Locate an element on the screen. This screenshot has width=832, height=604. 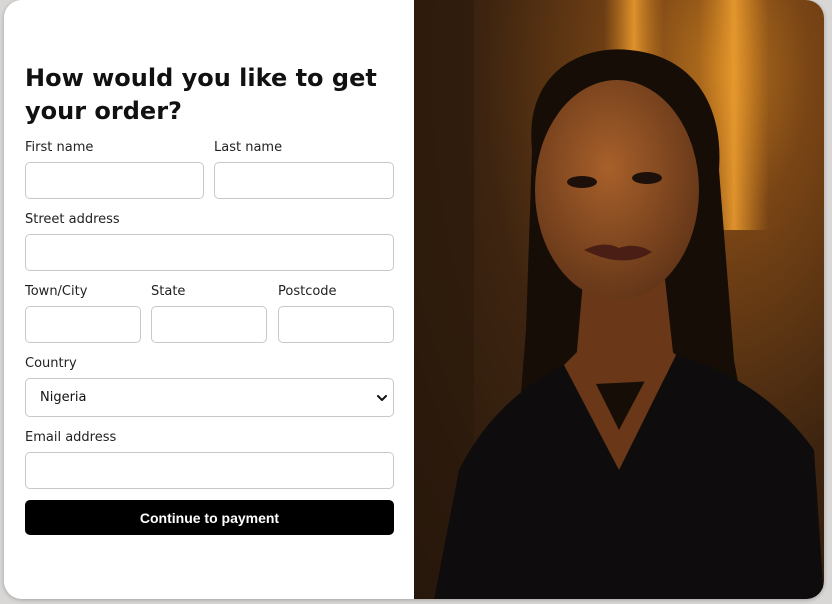
country-select-value: Nigeria is located at coordinates (63, 397).